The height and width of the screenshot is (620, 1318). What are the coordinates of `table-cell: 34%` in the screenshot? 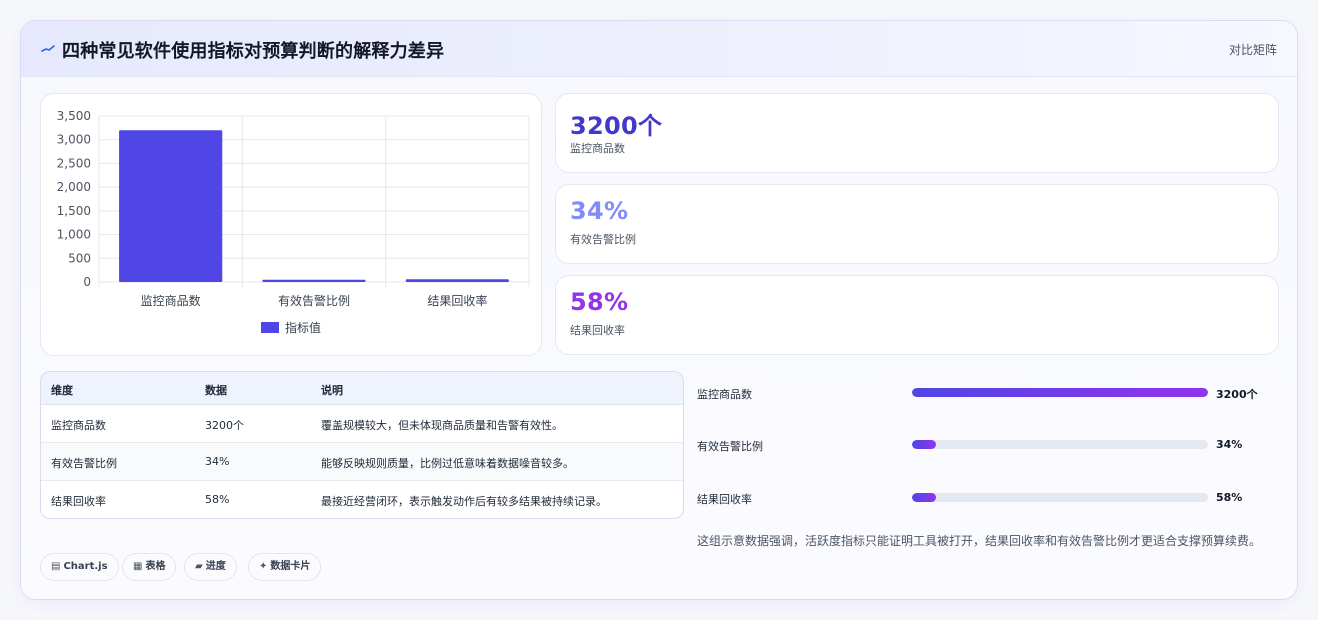 It's located at (217, 461).